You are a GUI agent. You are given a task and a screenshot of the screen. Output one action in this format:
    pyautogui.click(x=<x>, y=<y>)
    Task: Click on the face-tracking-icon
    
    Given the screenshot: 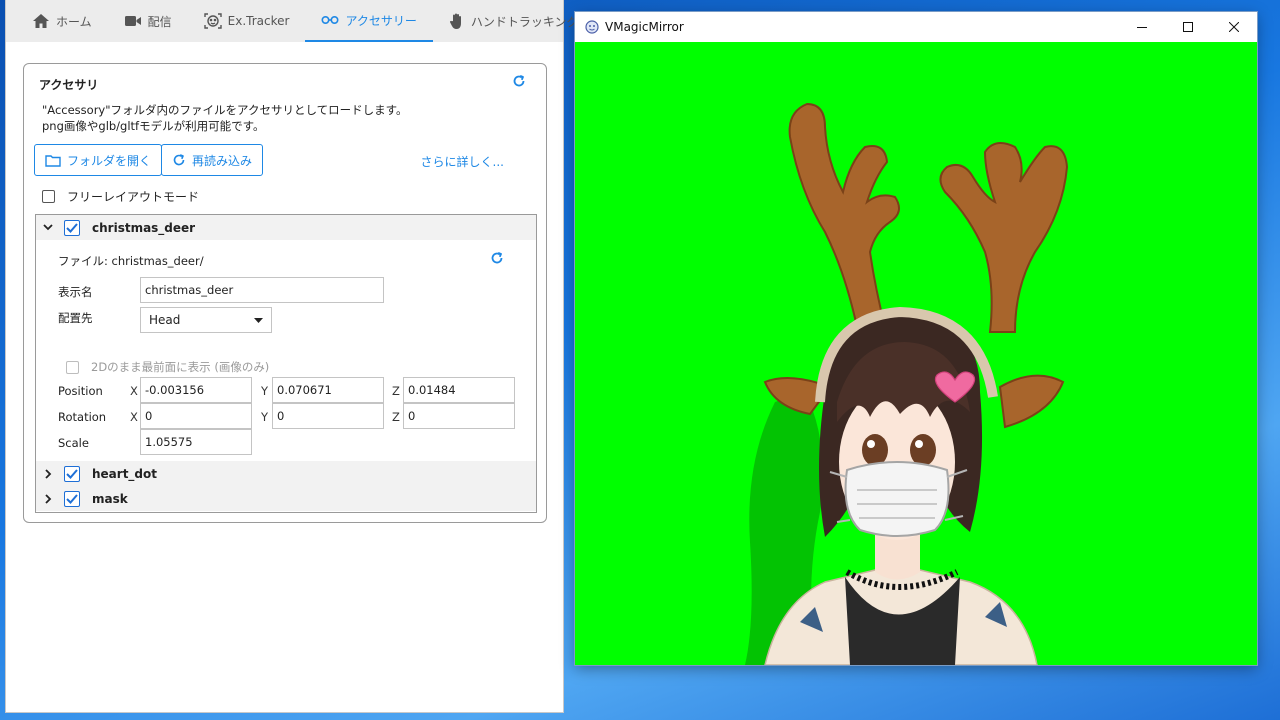 What is the action you would take?
    pyautogui.click(x=212, y=21)
    